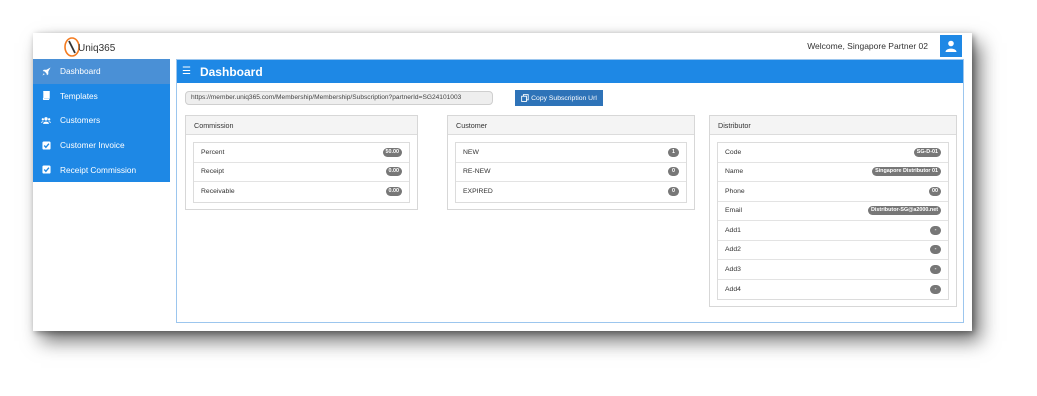  Describe the element at coordinates (186, 71) in the screenshot. I see `hamburger-menu-icon: ☰` at that location.